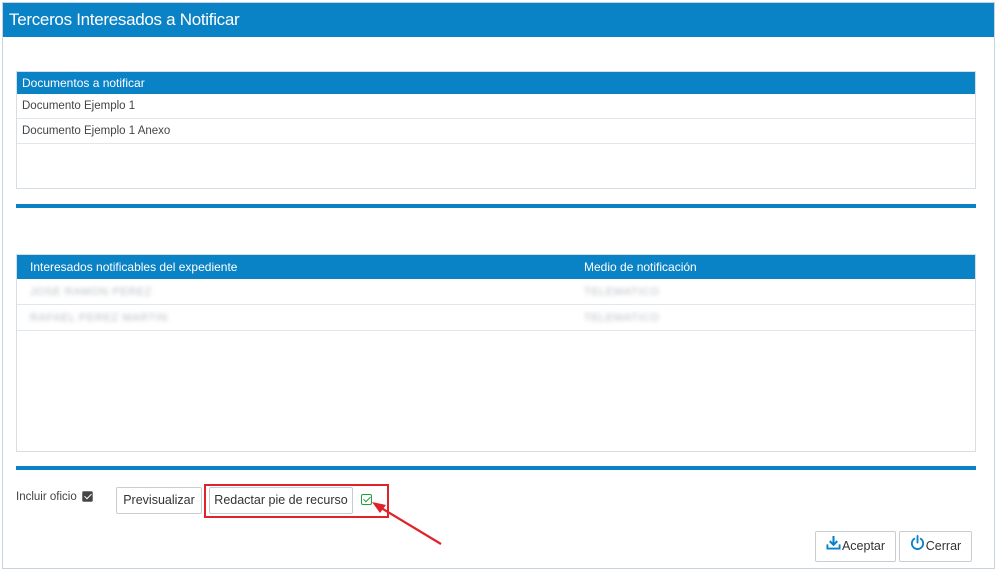 The image size is (997, 571). Describe the element at coordinates (134, 267) in the screenshot. I see `column-header-interesados: Interesados notificables del expediente` at that location.